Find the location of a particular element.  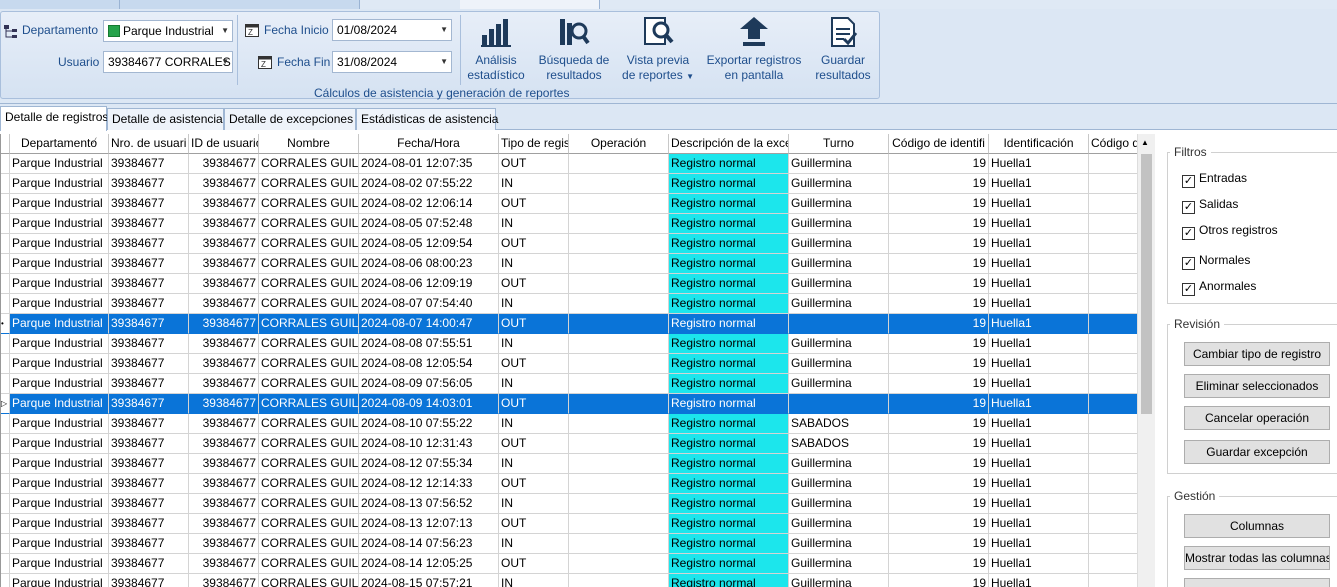

filter-normales: ✓ Normales is located at coordinates (1216, 261).